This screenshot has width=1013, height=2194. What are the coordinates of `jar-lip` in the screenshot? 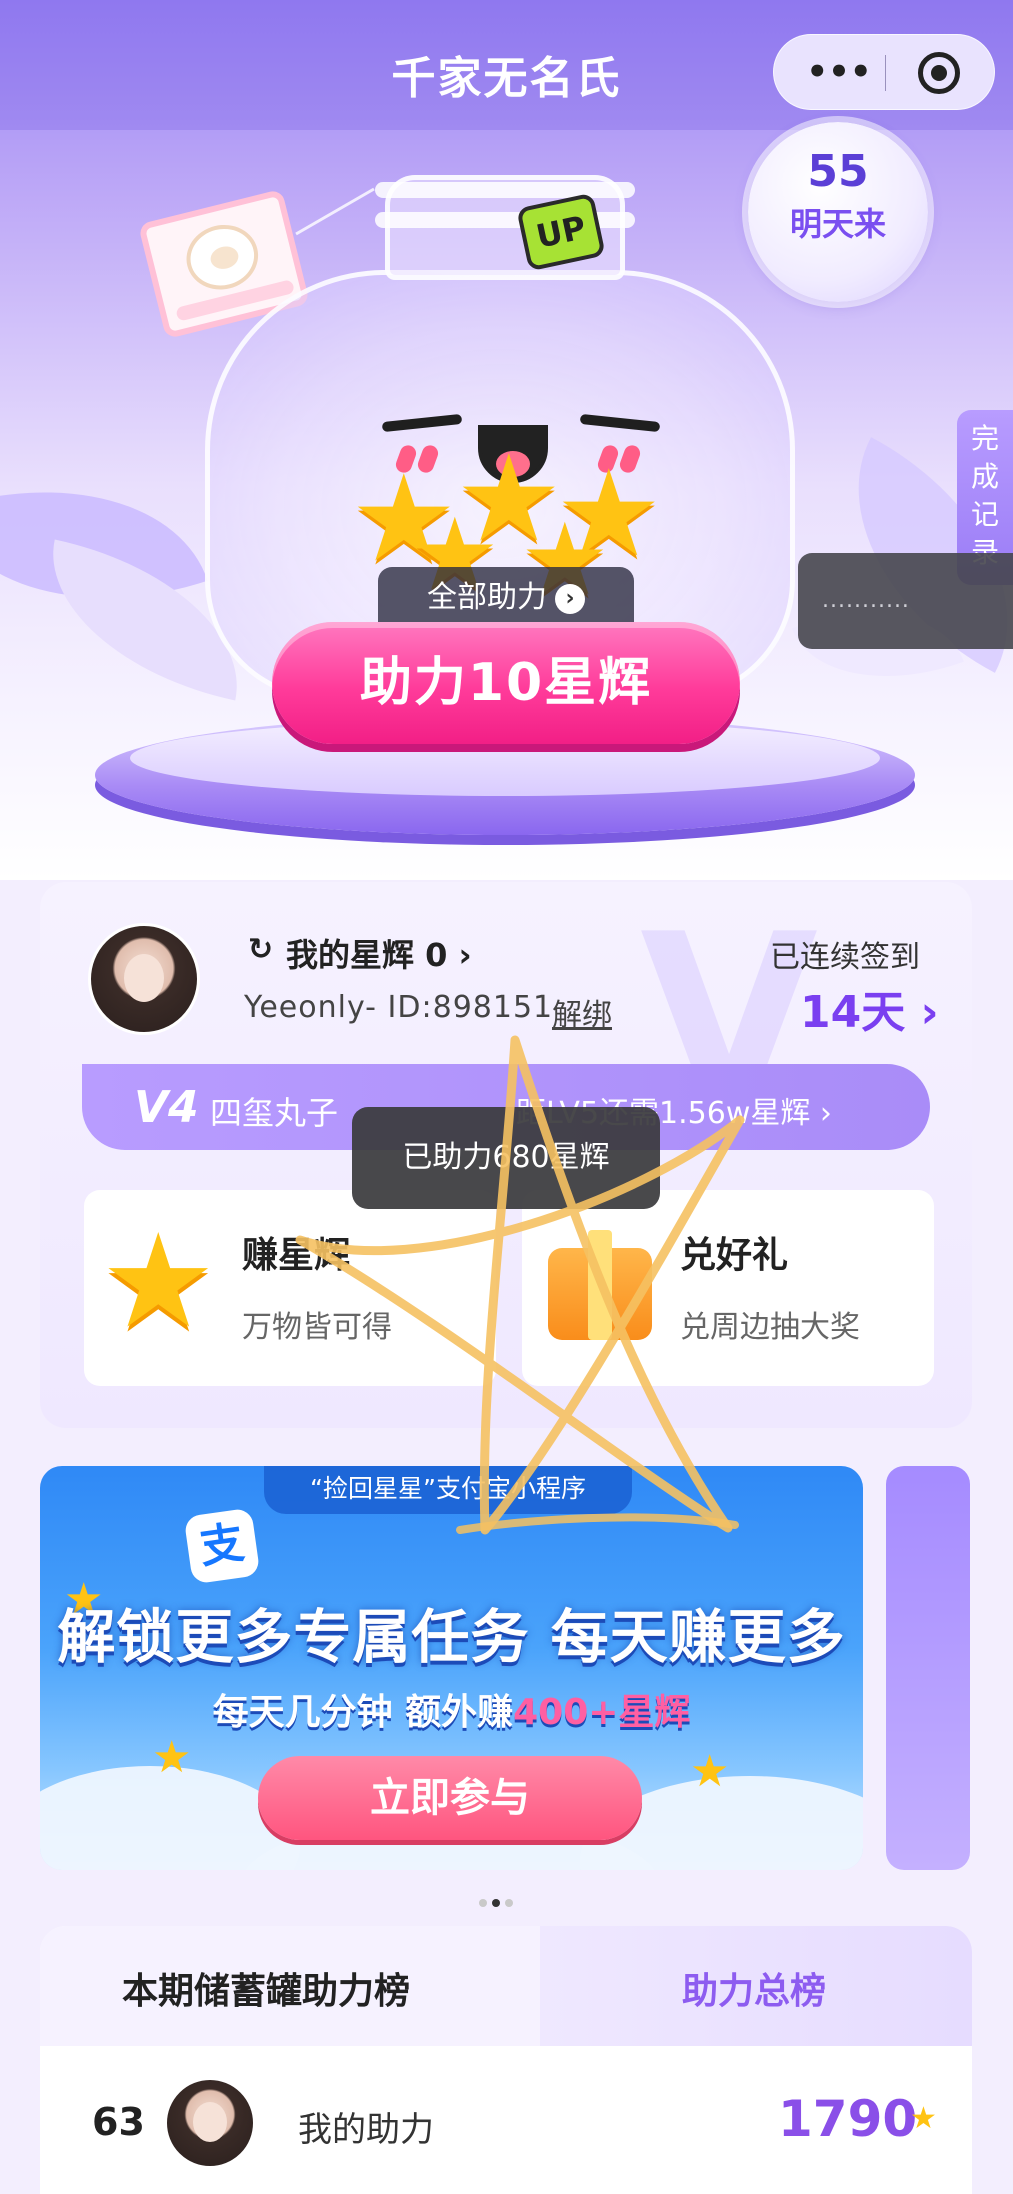 It's located at (505, 190).